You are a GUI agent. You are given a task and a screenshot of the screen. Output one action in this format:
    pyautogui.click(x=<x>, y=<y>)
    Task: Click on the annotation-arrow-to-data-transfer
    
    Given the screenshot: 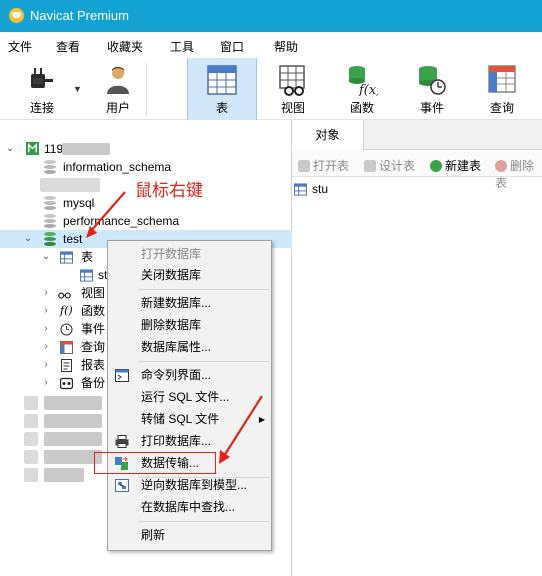 What is the action you would take?
    pyautogui.click(x=241, y=429)
    